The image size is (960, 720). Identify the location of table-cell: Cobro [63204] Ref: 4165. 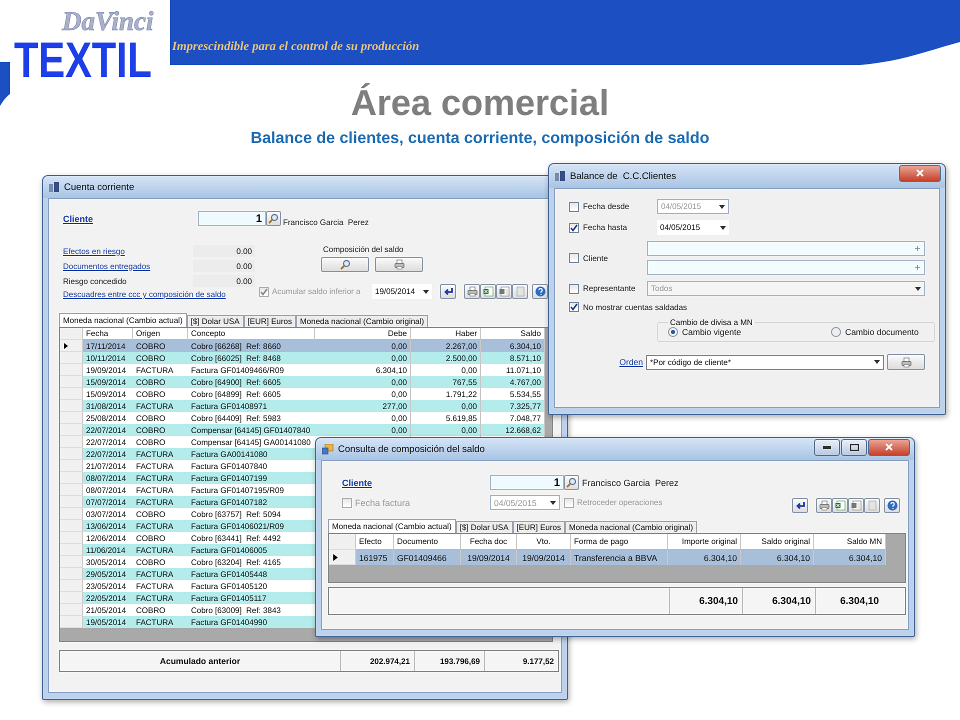
(251, 562).